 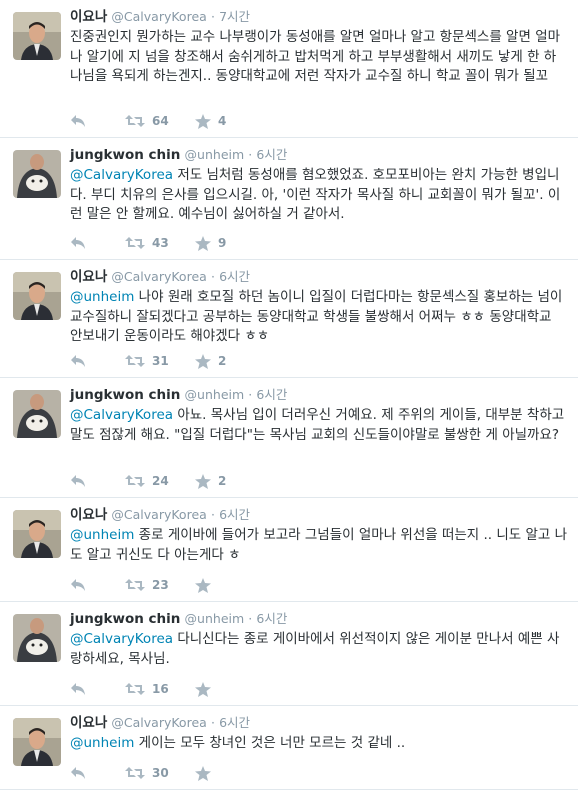 I want to click on retweet-button: 24, so click(x=160, y=481).